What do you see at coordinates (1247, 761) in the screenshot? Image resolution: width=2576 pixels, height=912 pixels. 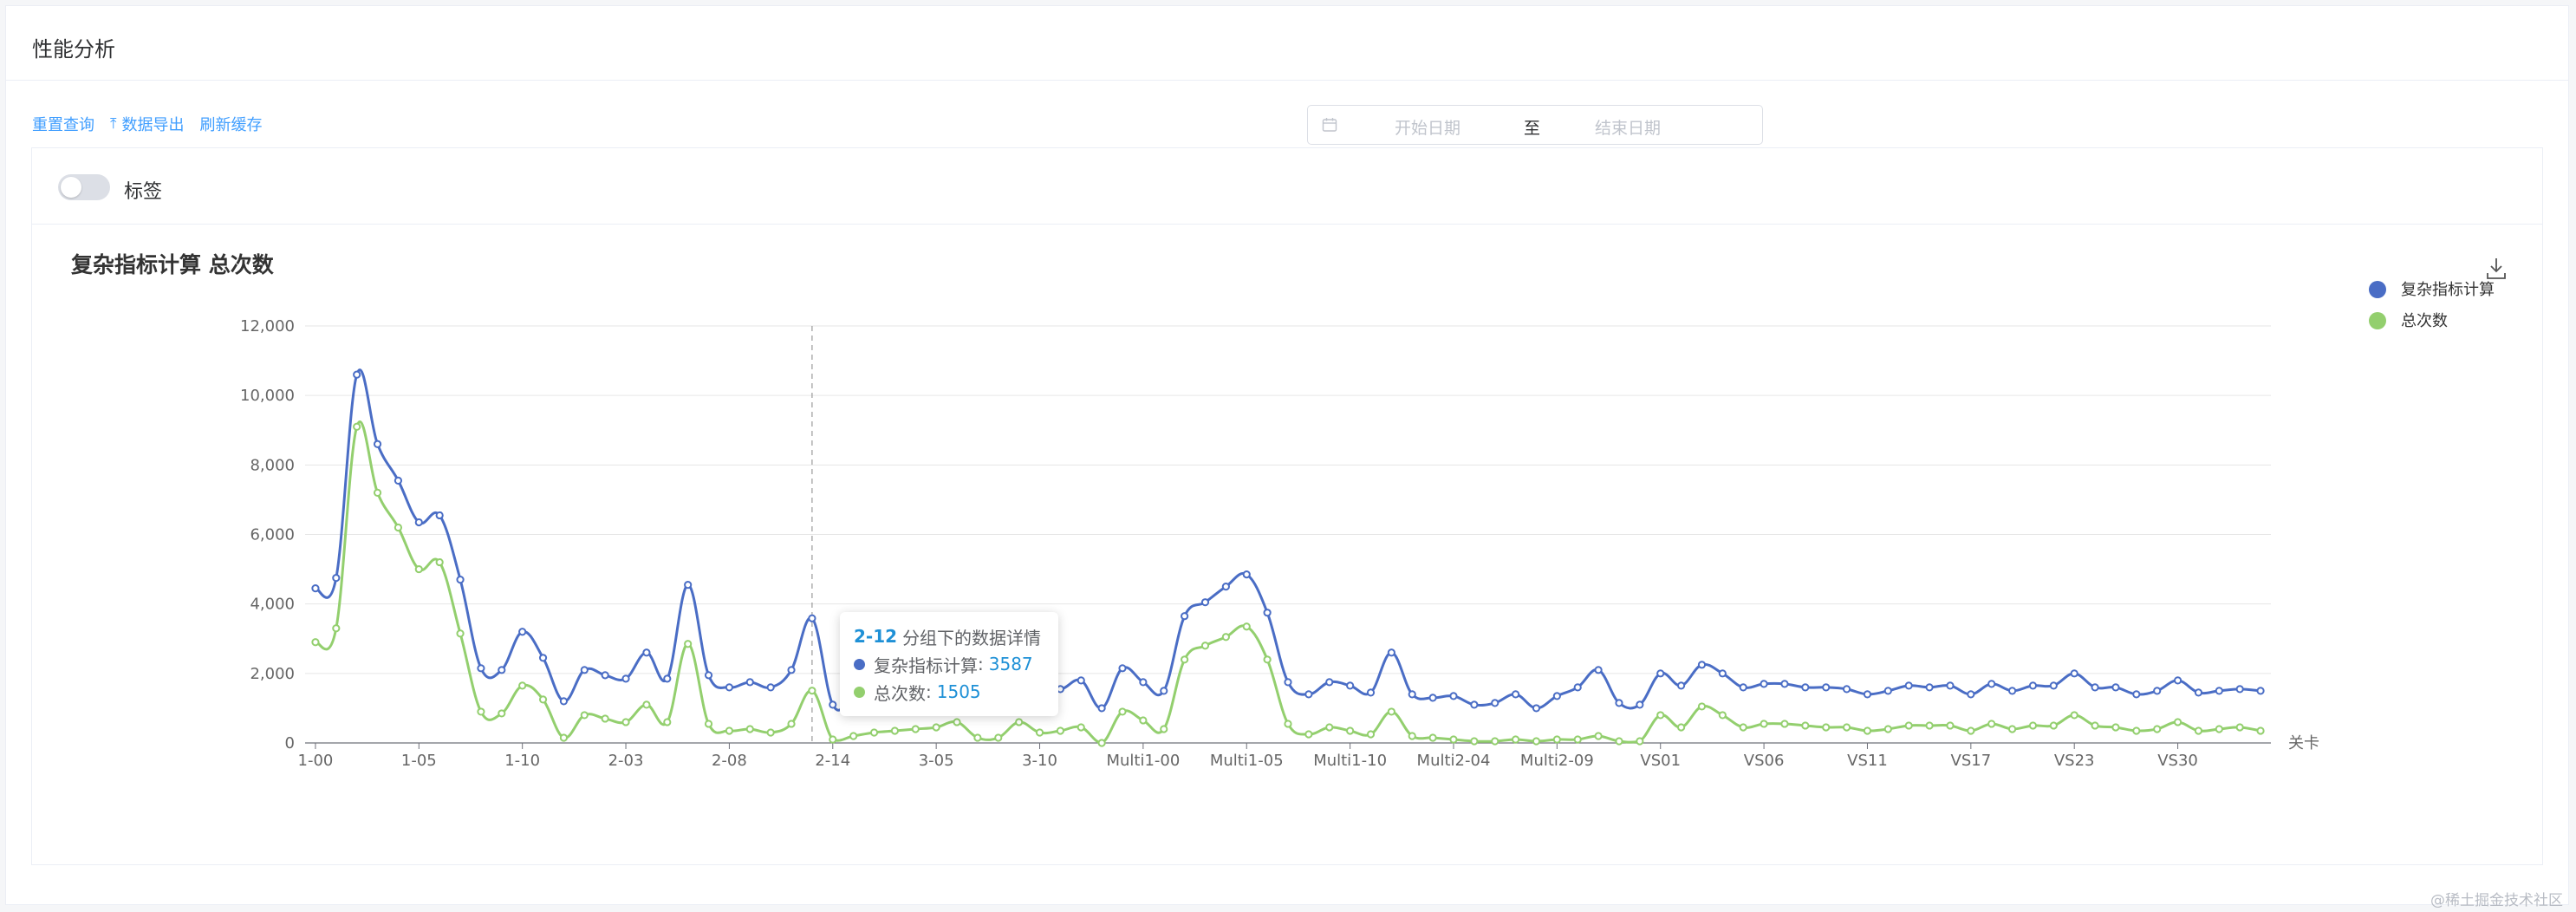 I see `x-tick-label: Multi1-05` at bounding box center [1247, 761].